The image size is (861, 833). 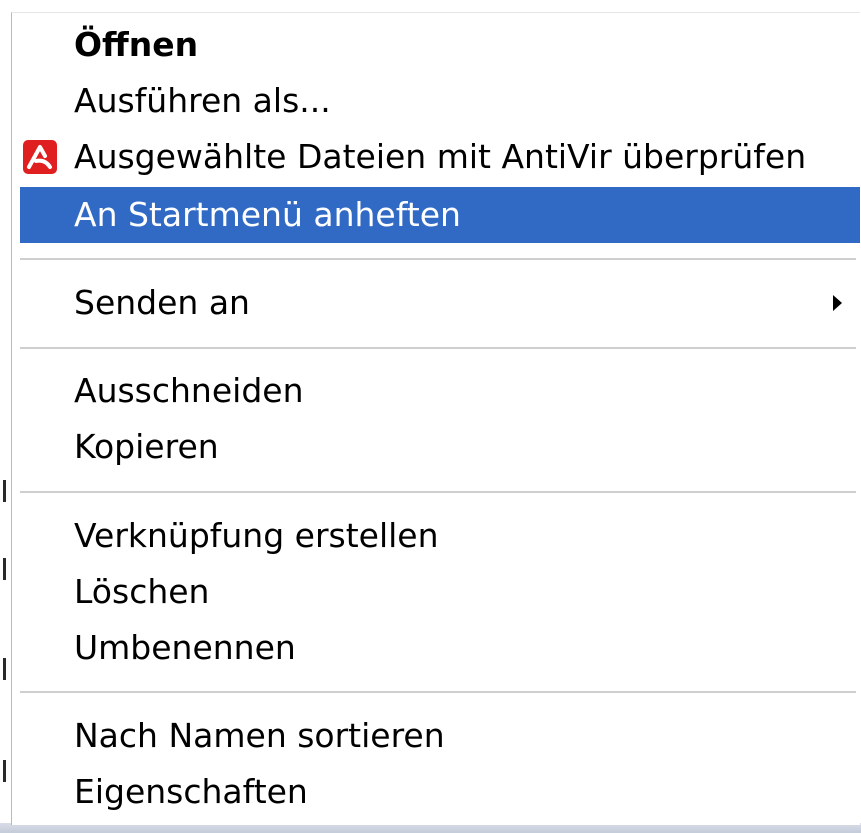 What do you see at coordinates (440, 592) in the screenshot?
I see `menu-item-delete: Löschen` at bounding box center [440, 592].